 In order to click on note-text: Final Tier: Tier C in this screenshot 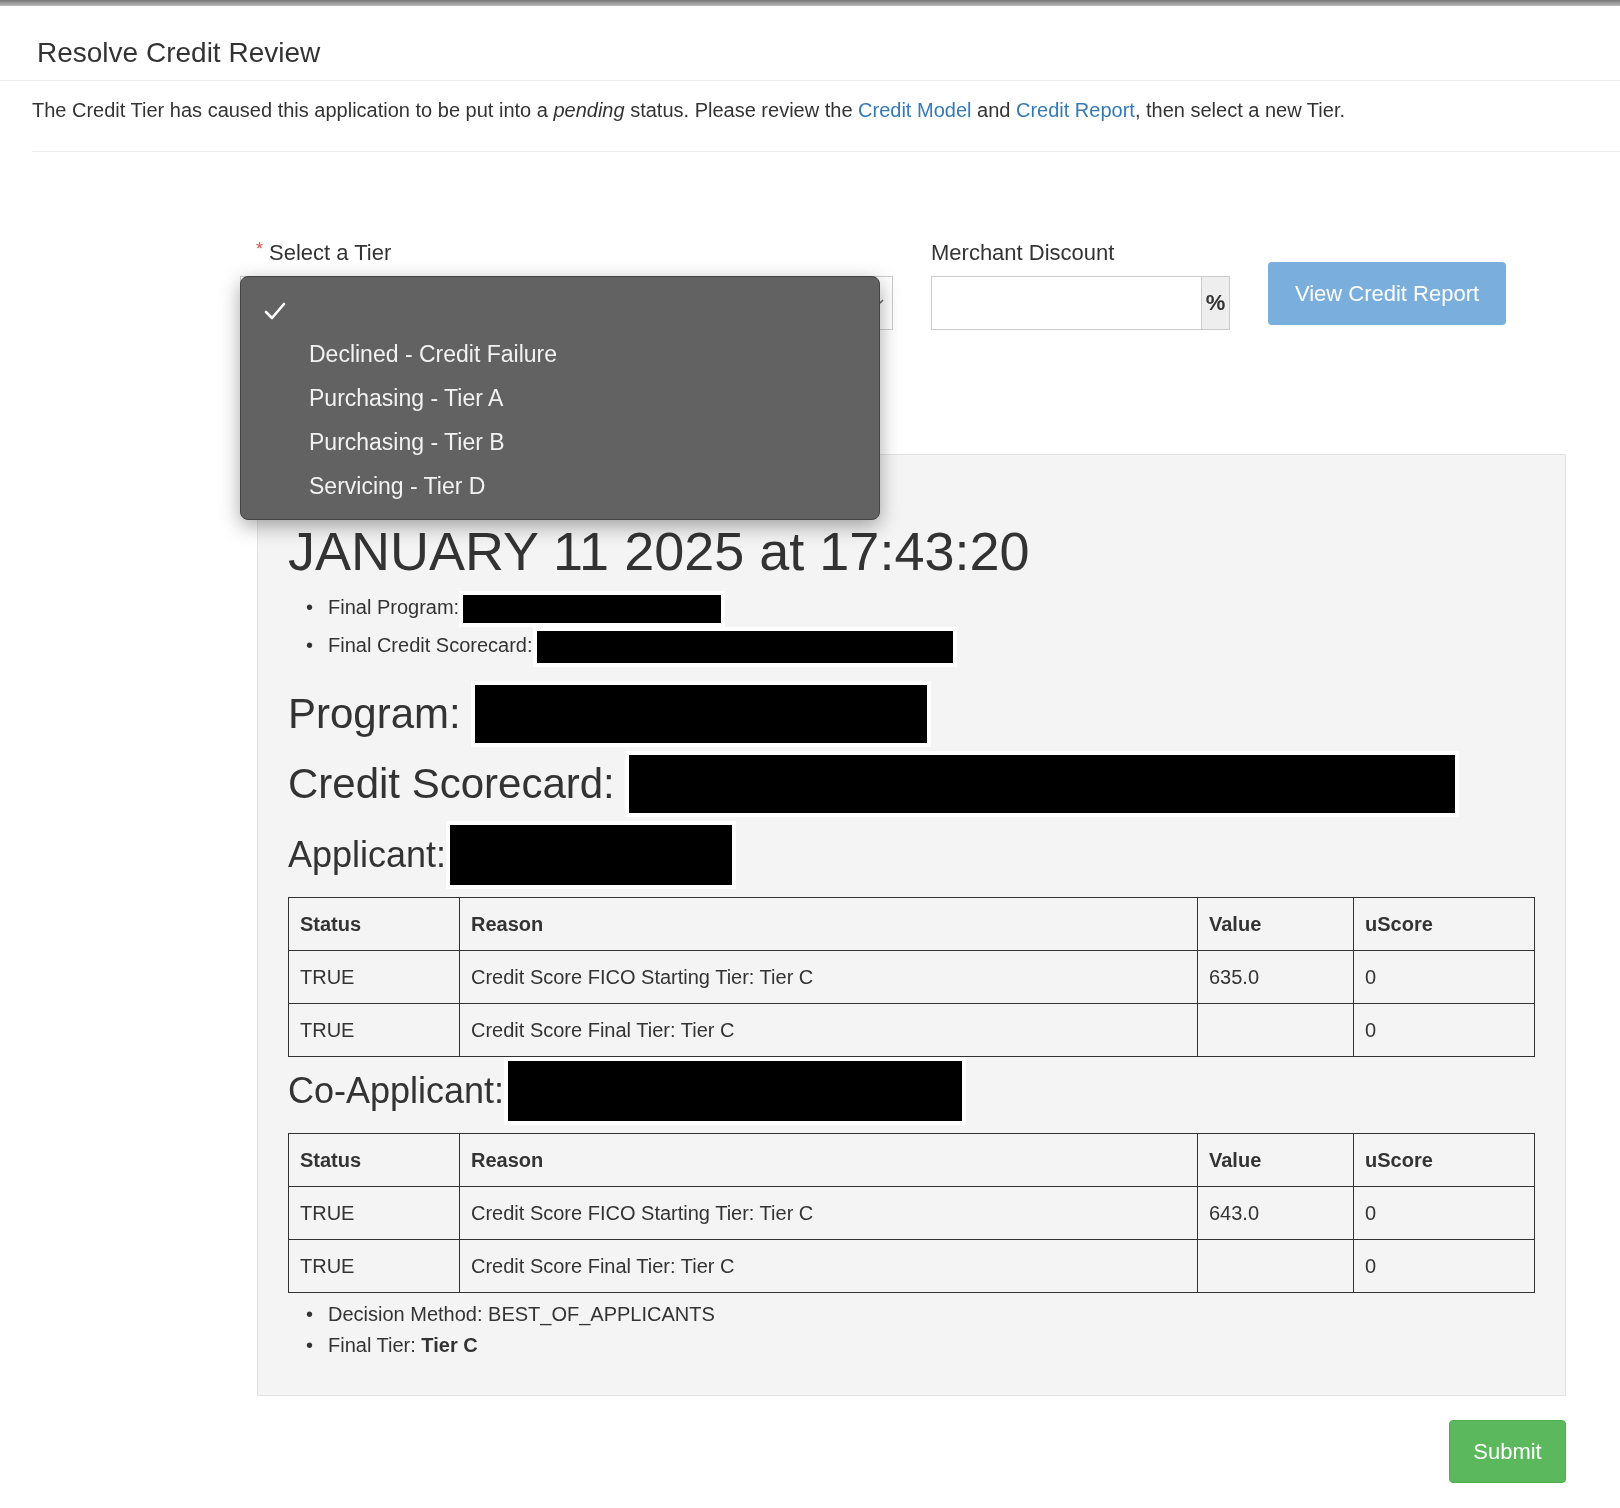, I will do `click(403, 1344)`.